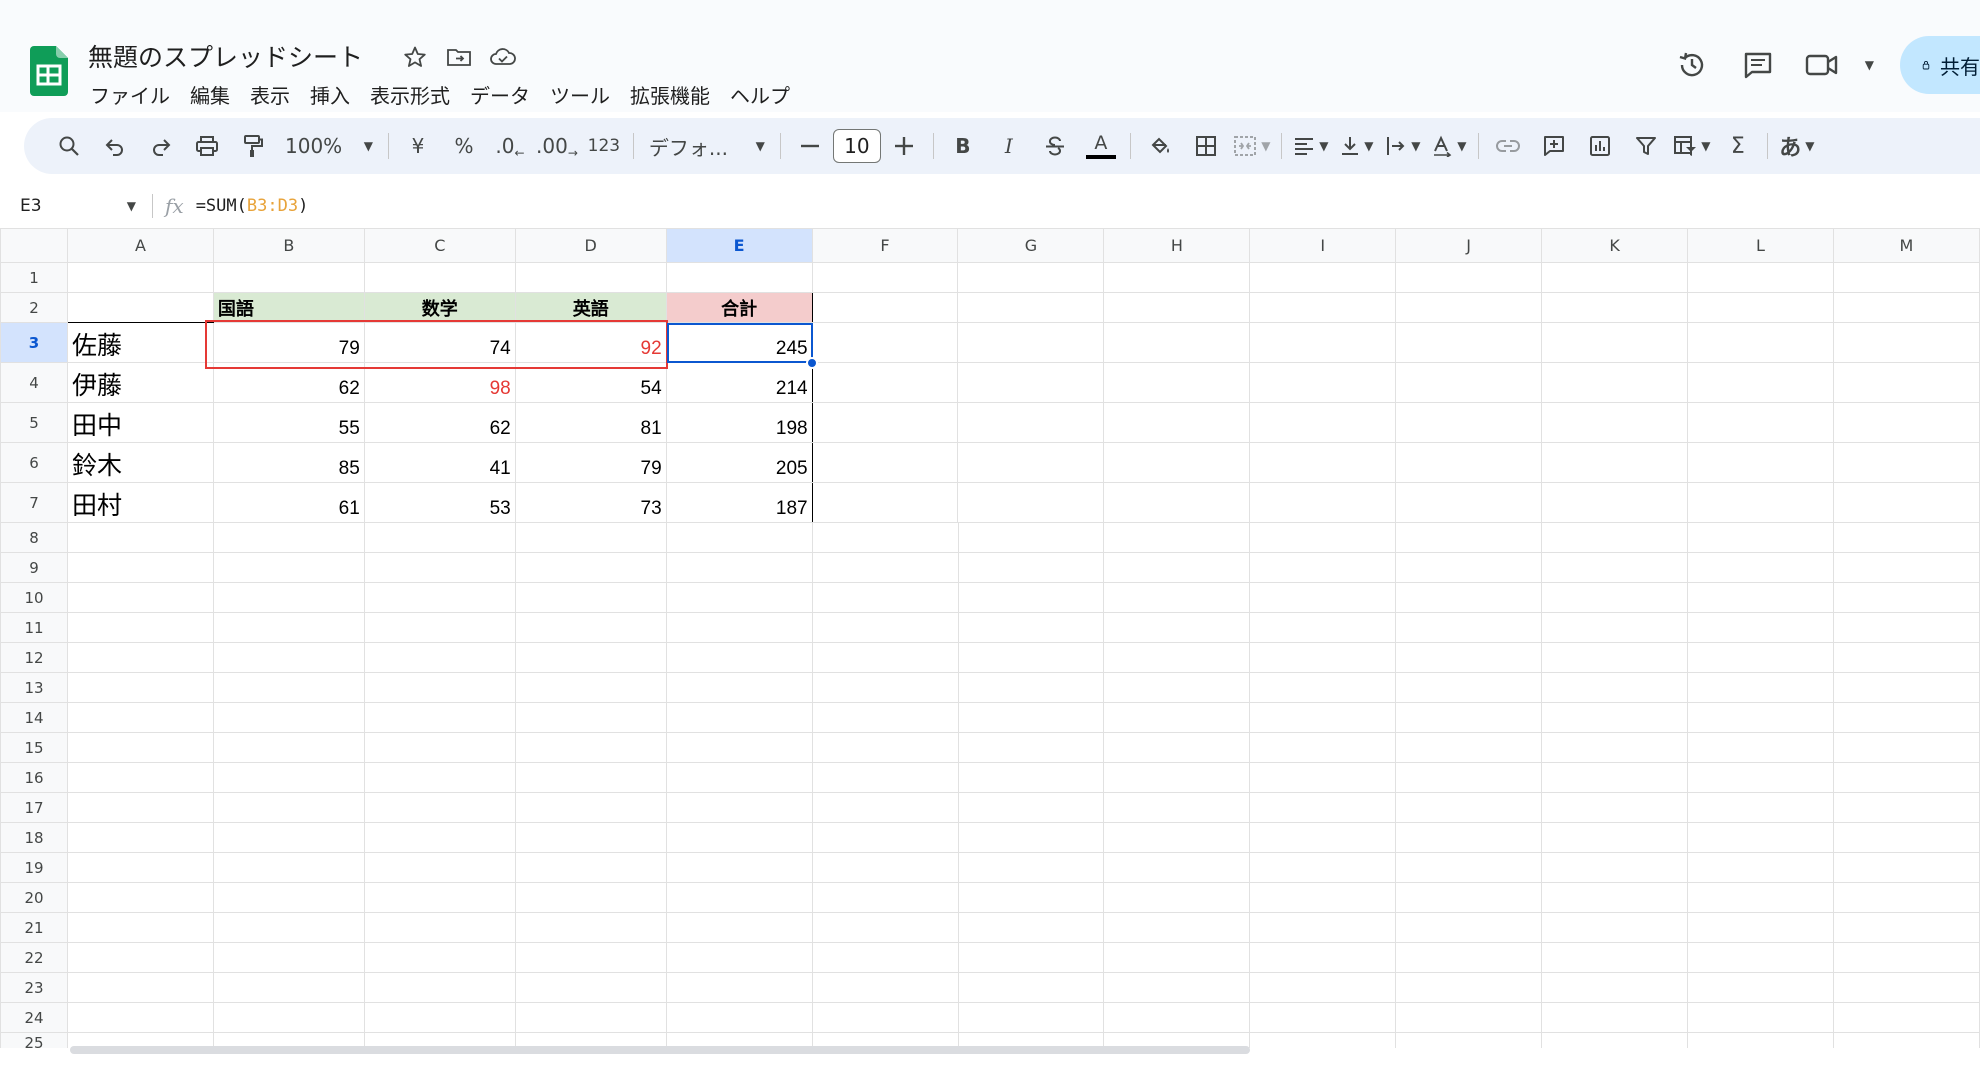 The height and width of the screenshot is (1080, 1980). What do you see at coordinates (210, 94) in the screenshot?
I see `menu-edit: 編集` at bounding box center [210, 94].